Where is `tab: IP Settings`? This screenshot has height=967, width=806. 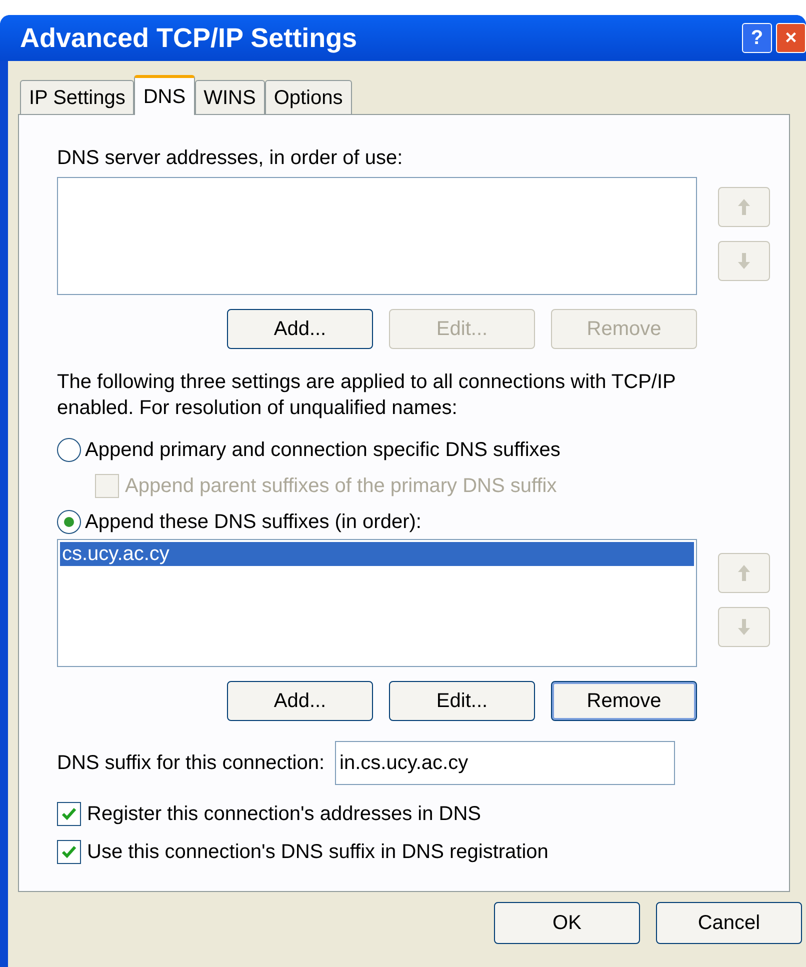
tab: IP Settings is located at coordinates (77, 97).